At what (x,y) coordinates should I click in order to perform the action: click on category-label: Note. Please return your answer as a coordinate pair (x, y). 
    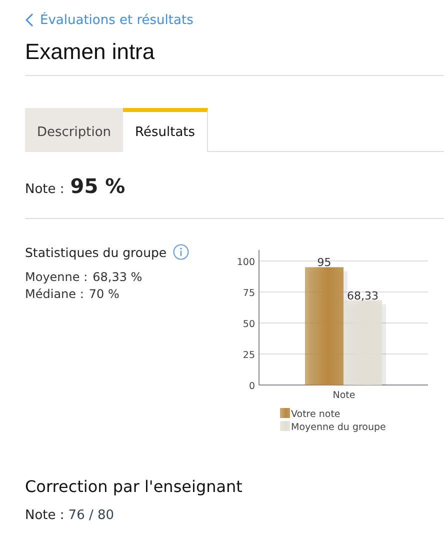
    Looking at the image, I should click on (344, 395).